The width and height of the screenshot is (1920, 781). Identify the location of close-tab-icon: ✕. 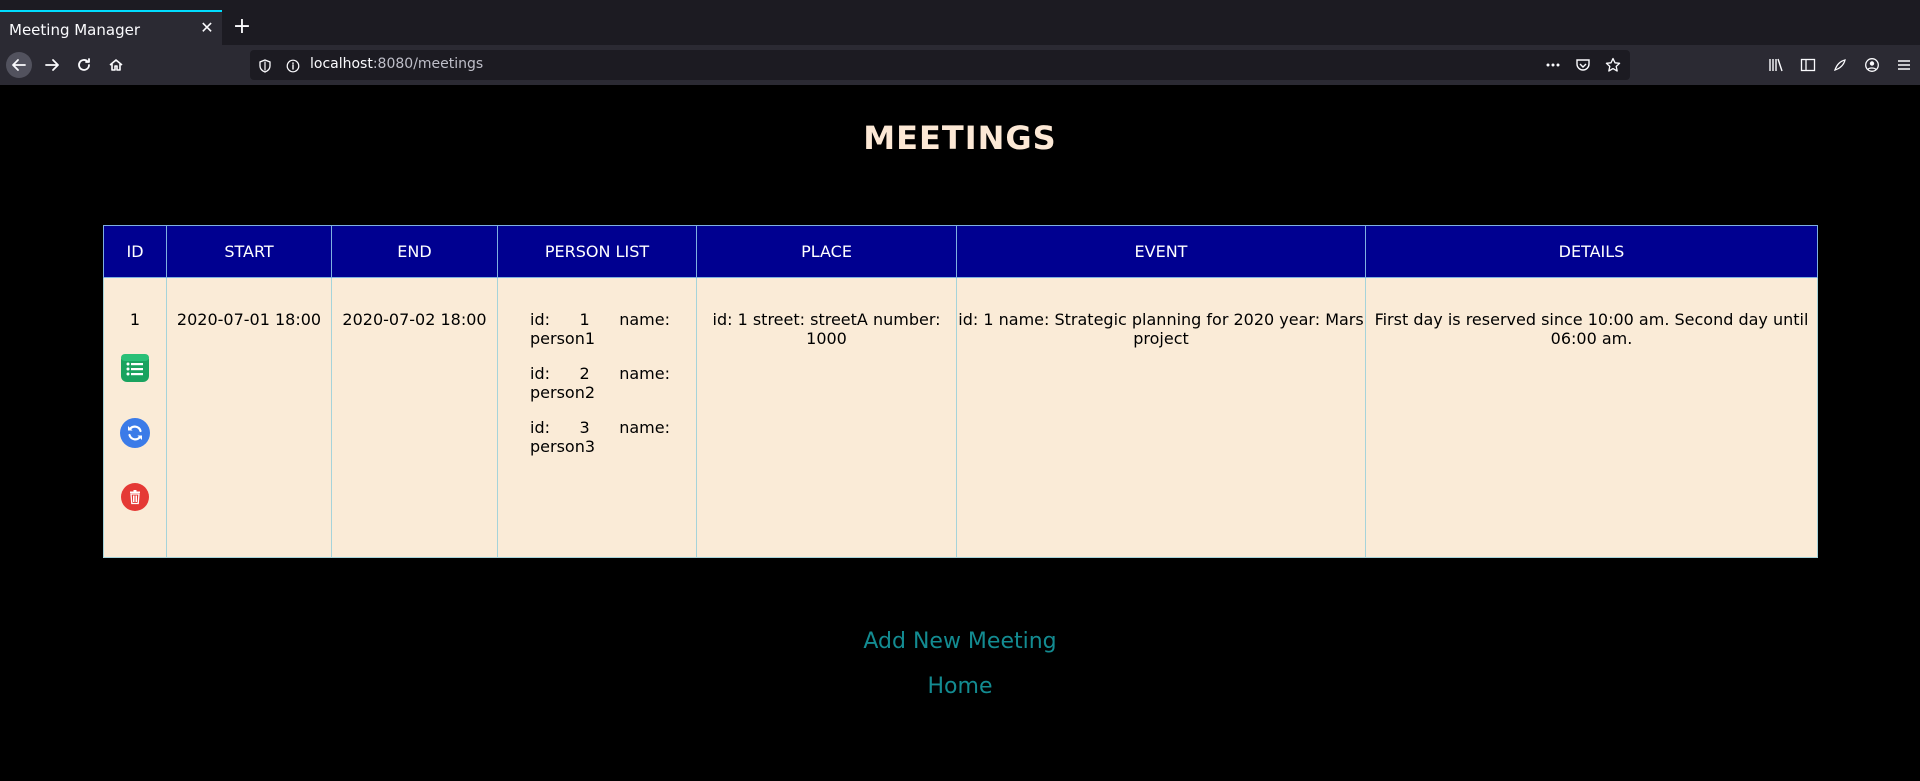
(207, 28).